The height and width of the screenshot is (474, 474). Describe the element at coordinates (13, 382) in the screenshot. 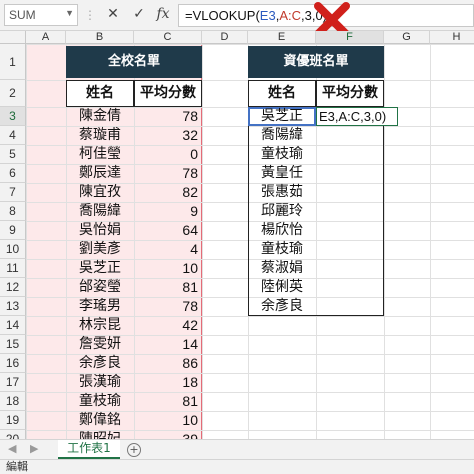

I see `row-header-17: 17` at that location.